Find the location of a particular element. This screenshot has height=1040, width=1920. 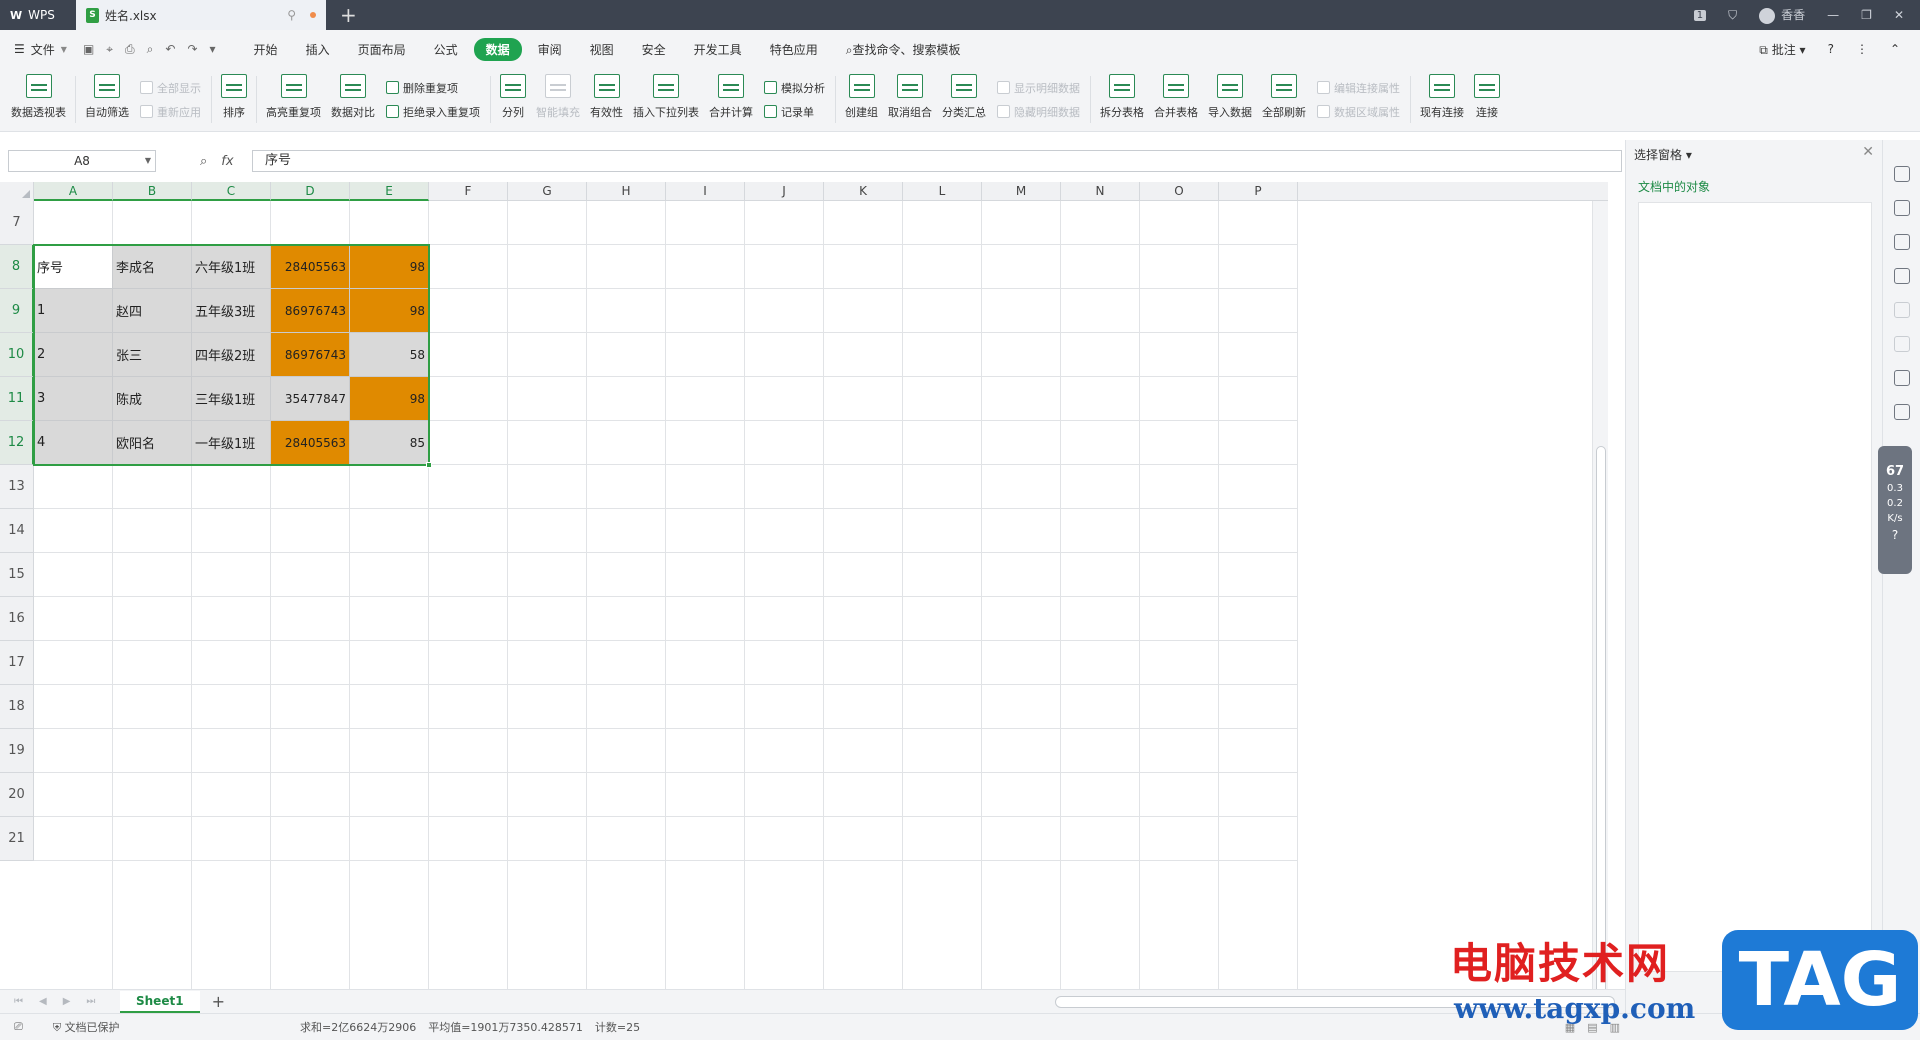

cell-a12: 4 is located at coordinates (73, 443).